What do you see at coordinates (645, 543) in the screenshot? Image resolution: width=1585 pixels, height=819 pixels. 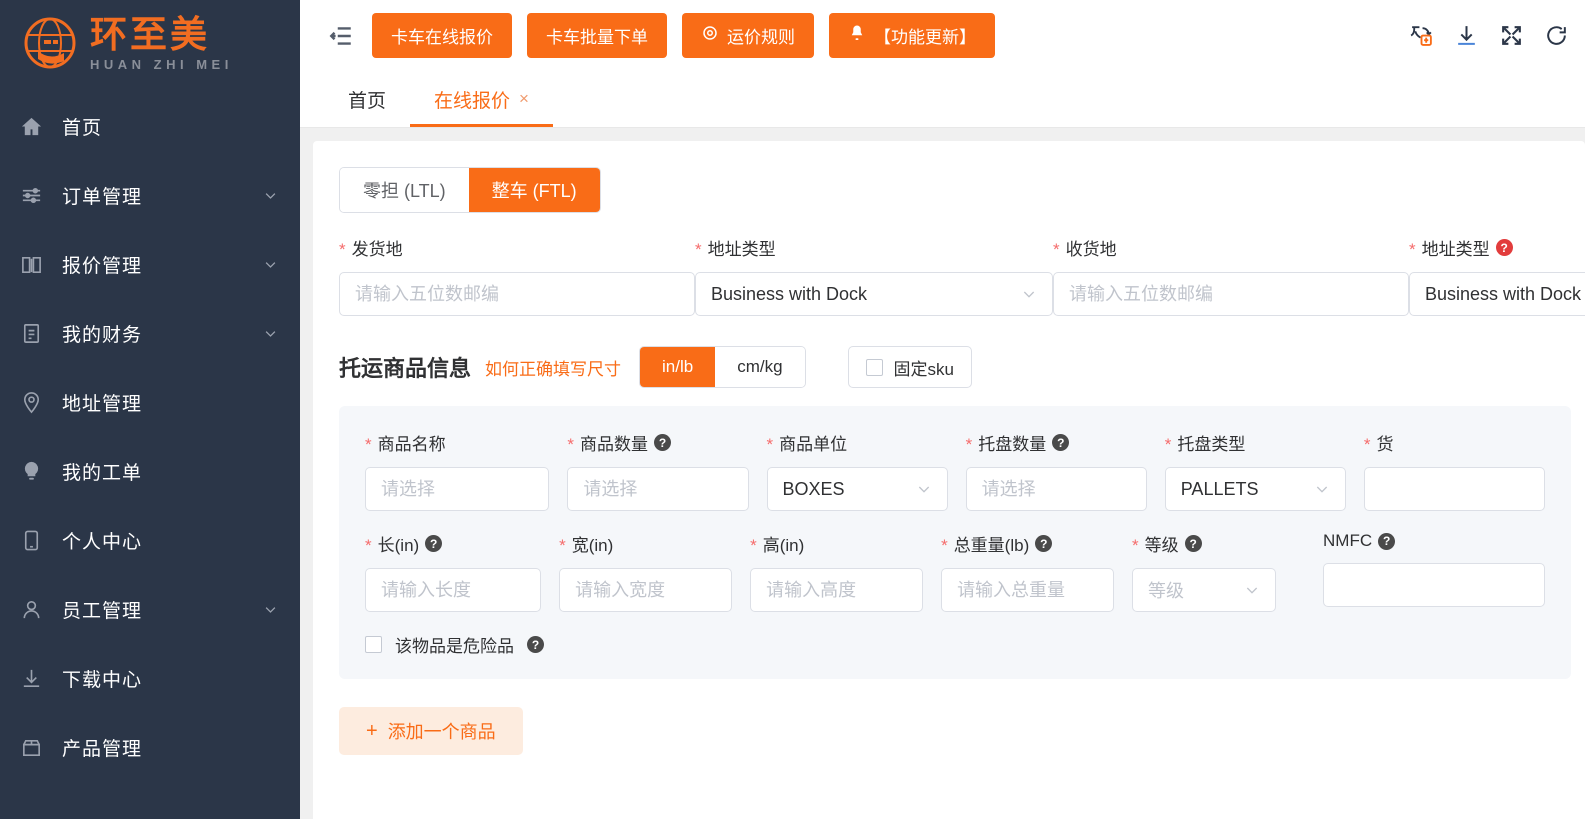 I see `item-width-label-wrap: * 宽(in)` at bounding box center [645, 543].